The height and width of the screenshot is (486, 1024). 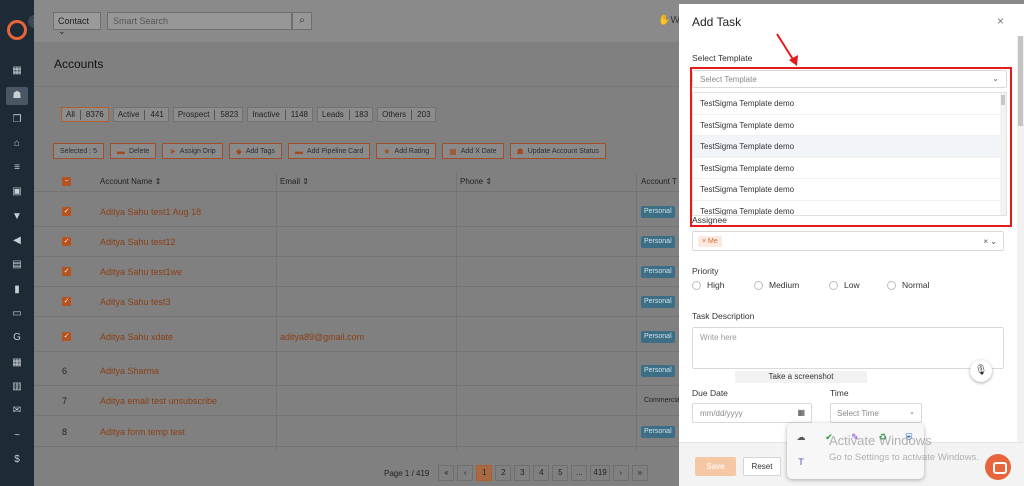 What do you see at coordinates (600, 473) in the screenshot?
I see `page-419-button: 419` at bounding box center [600, 473].